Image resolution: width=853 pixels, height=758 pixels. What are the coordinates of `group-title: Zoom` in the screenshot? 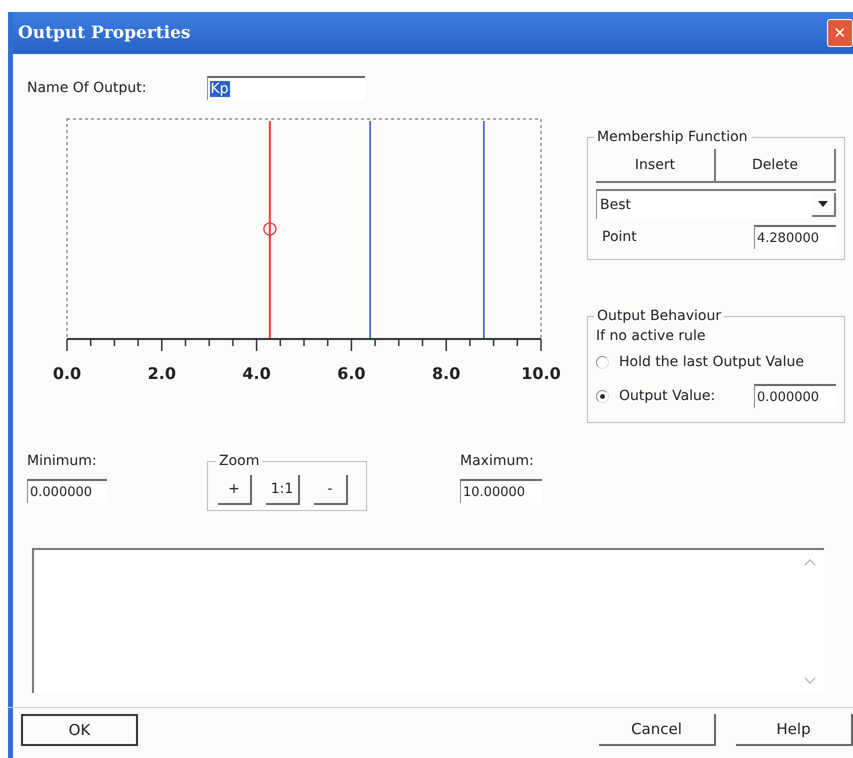 It's located at (239, 461).